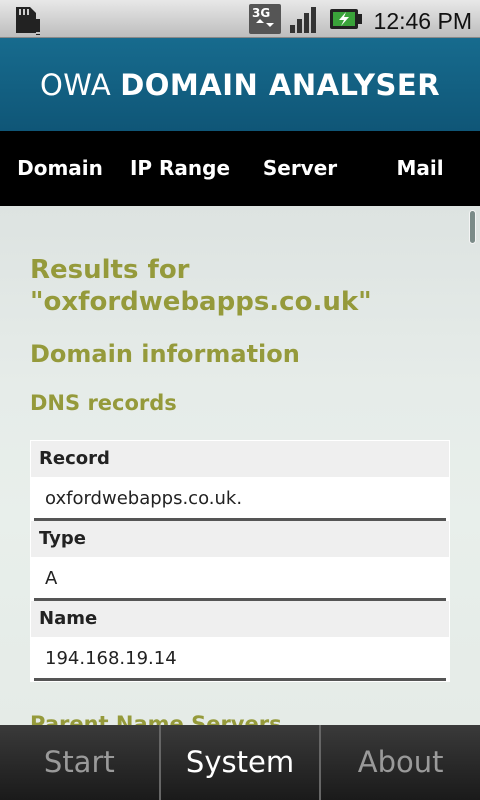 This screenshot has height=800, width=480. What do you see at coordinates (240, 459) in the screenshot?
I see `record-label: Record` at bounding box center [240, 459].